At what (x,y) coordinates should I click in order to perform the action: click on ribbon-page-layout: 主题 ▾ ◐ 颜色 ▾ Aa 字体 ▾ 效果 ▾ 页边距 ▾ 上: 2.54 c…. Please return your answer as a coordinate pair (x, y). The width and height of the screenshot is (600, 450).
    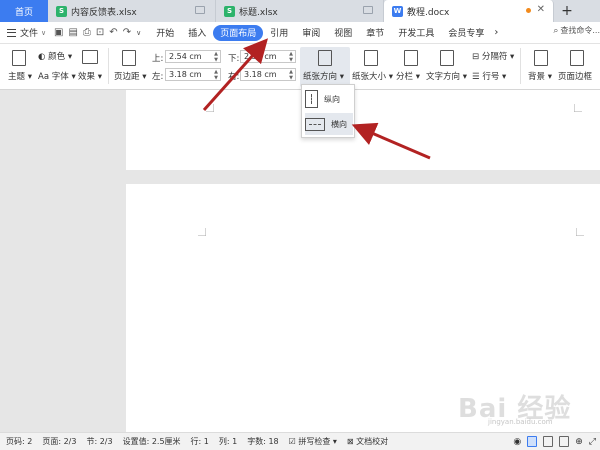
    Looking at the image, I should click on (300, 67).